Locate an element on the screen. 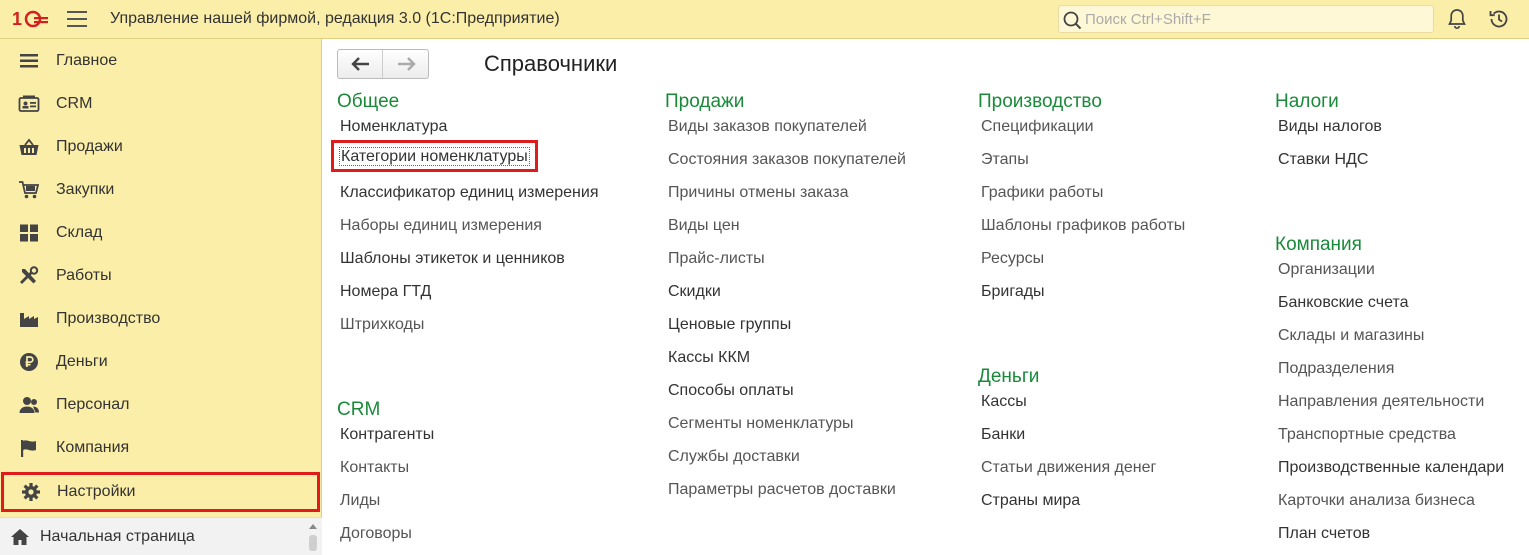 The height and width of the screenshot is (555, 1529). sidebar-item-settings: Настройки is located at coordinates (160, 492).